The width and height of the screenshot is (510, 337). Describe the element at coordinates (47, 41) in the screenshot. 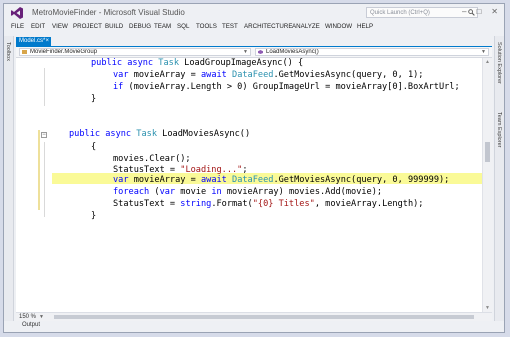

I see `close-tab-icon: ×` at that location.